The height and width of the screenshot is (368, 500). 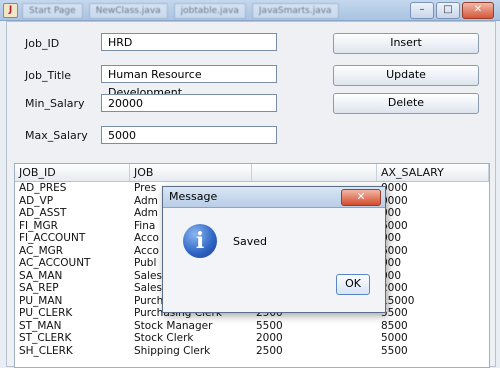 I want to click on cell-job-id: ST_MAN, so click(x=40, y=325).